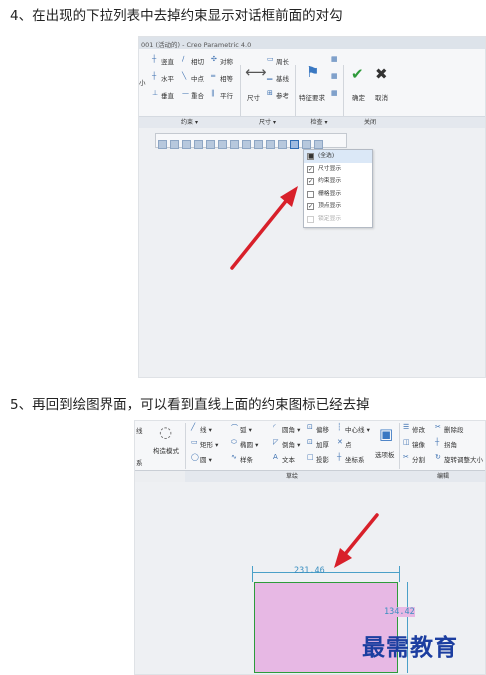 The image size is (486, 675). Describe the element at coordinates (264, 228) in the screenshot. I see `arrow-pointing-dropdown` at that location.